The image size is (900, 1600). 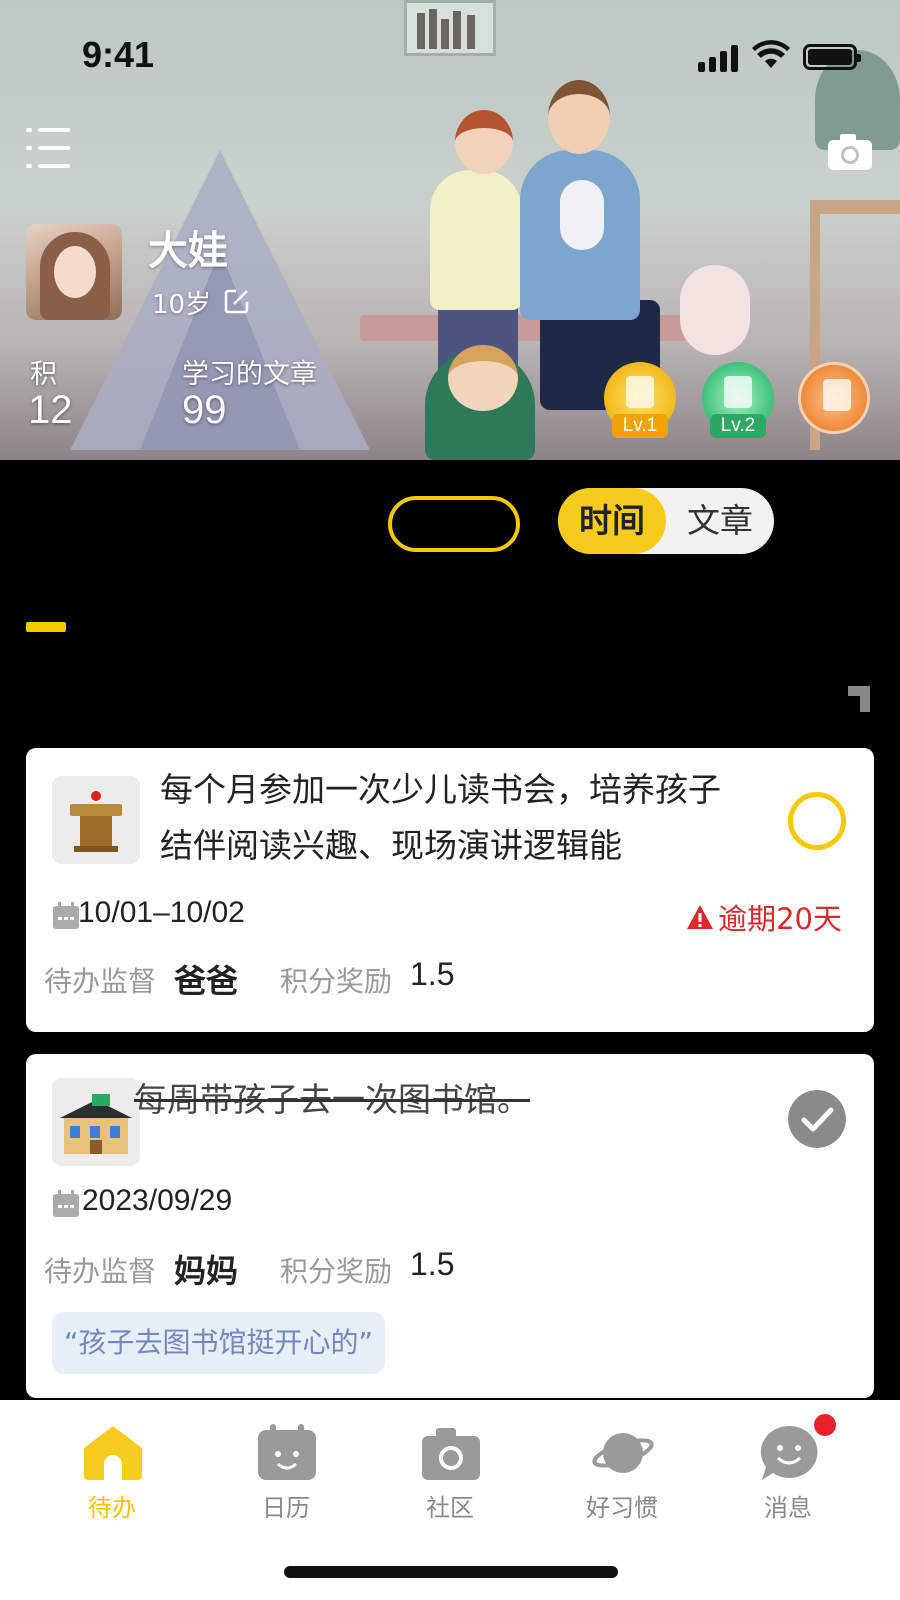 I want to click on bunny-toy-illustration, so click(x=582, y=215).